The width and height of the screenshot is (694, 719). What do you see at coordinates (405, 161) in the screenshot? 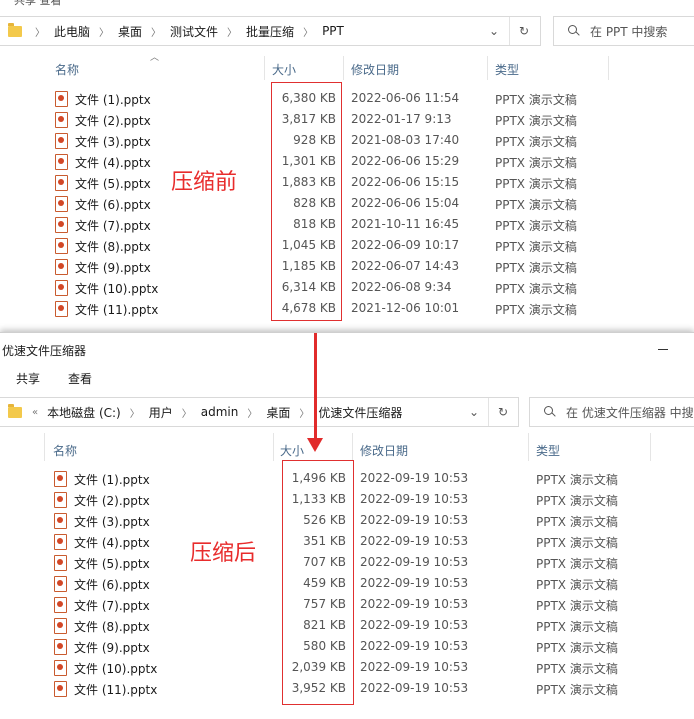
I see `file-date: 2022-06-06 15:29` at bounding box center [405, 161].